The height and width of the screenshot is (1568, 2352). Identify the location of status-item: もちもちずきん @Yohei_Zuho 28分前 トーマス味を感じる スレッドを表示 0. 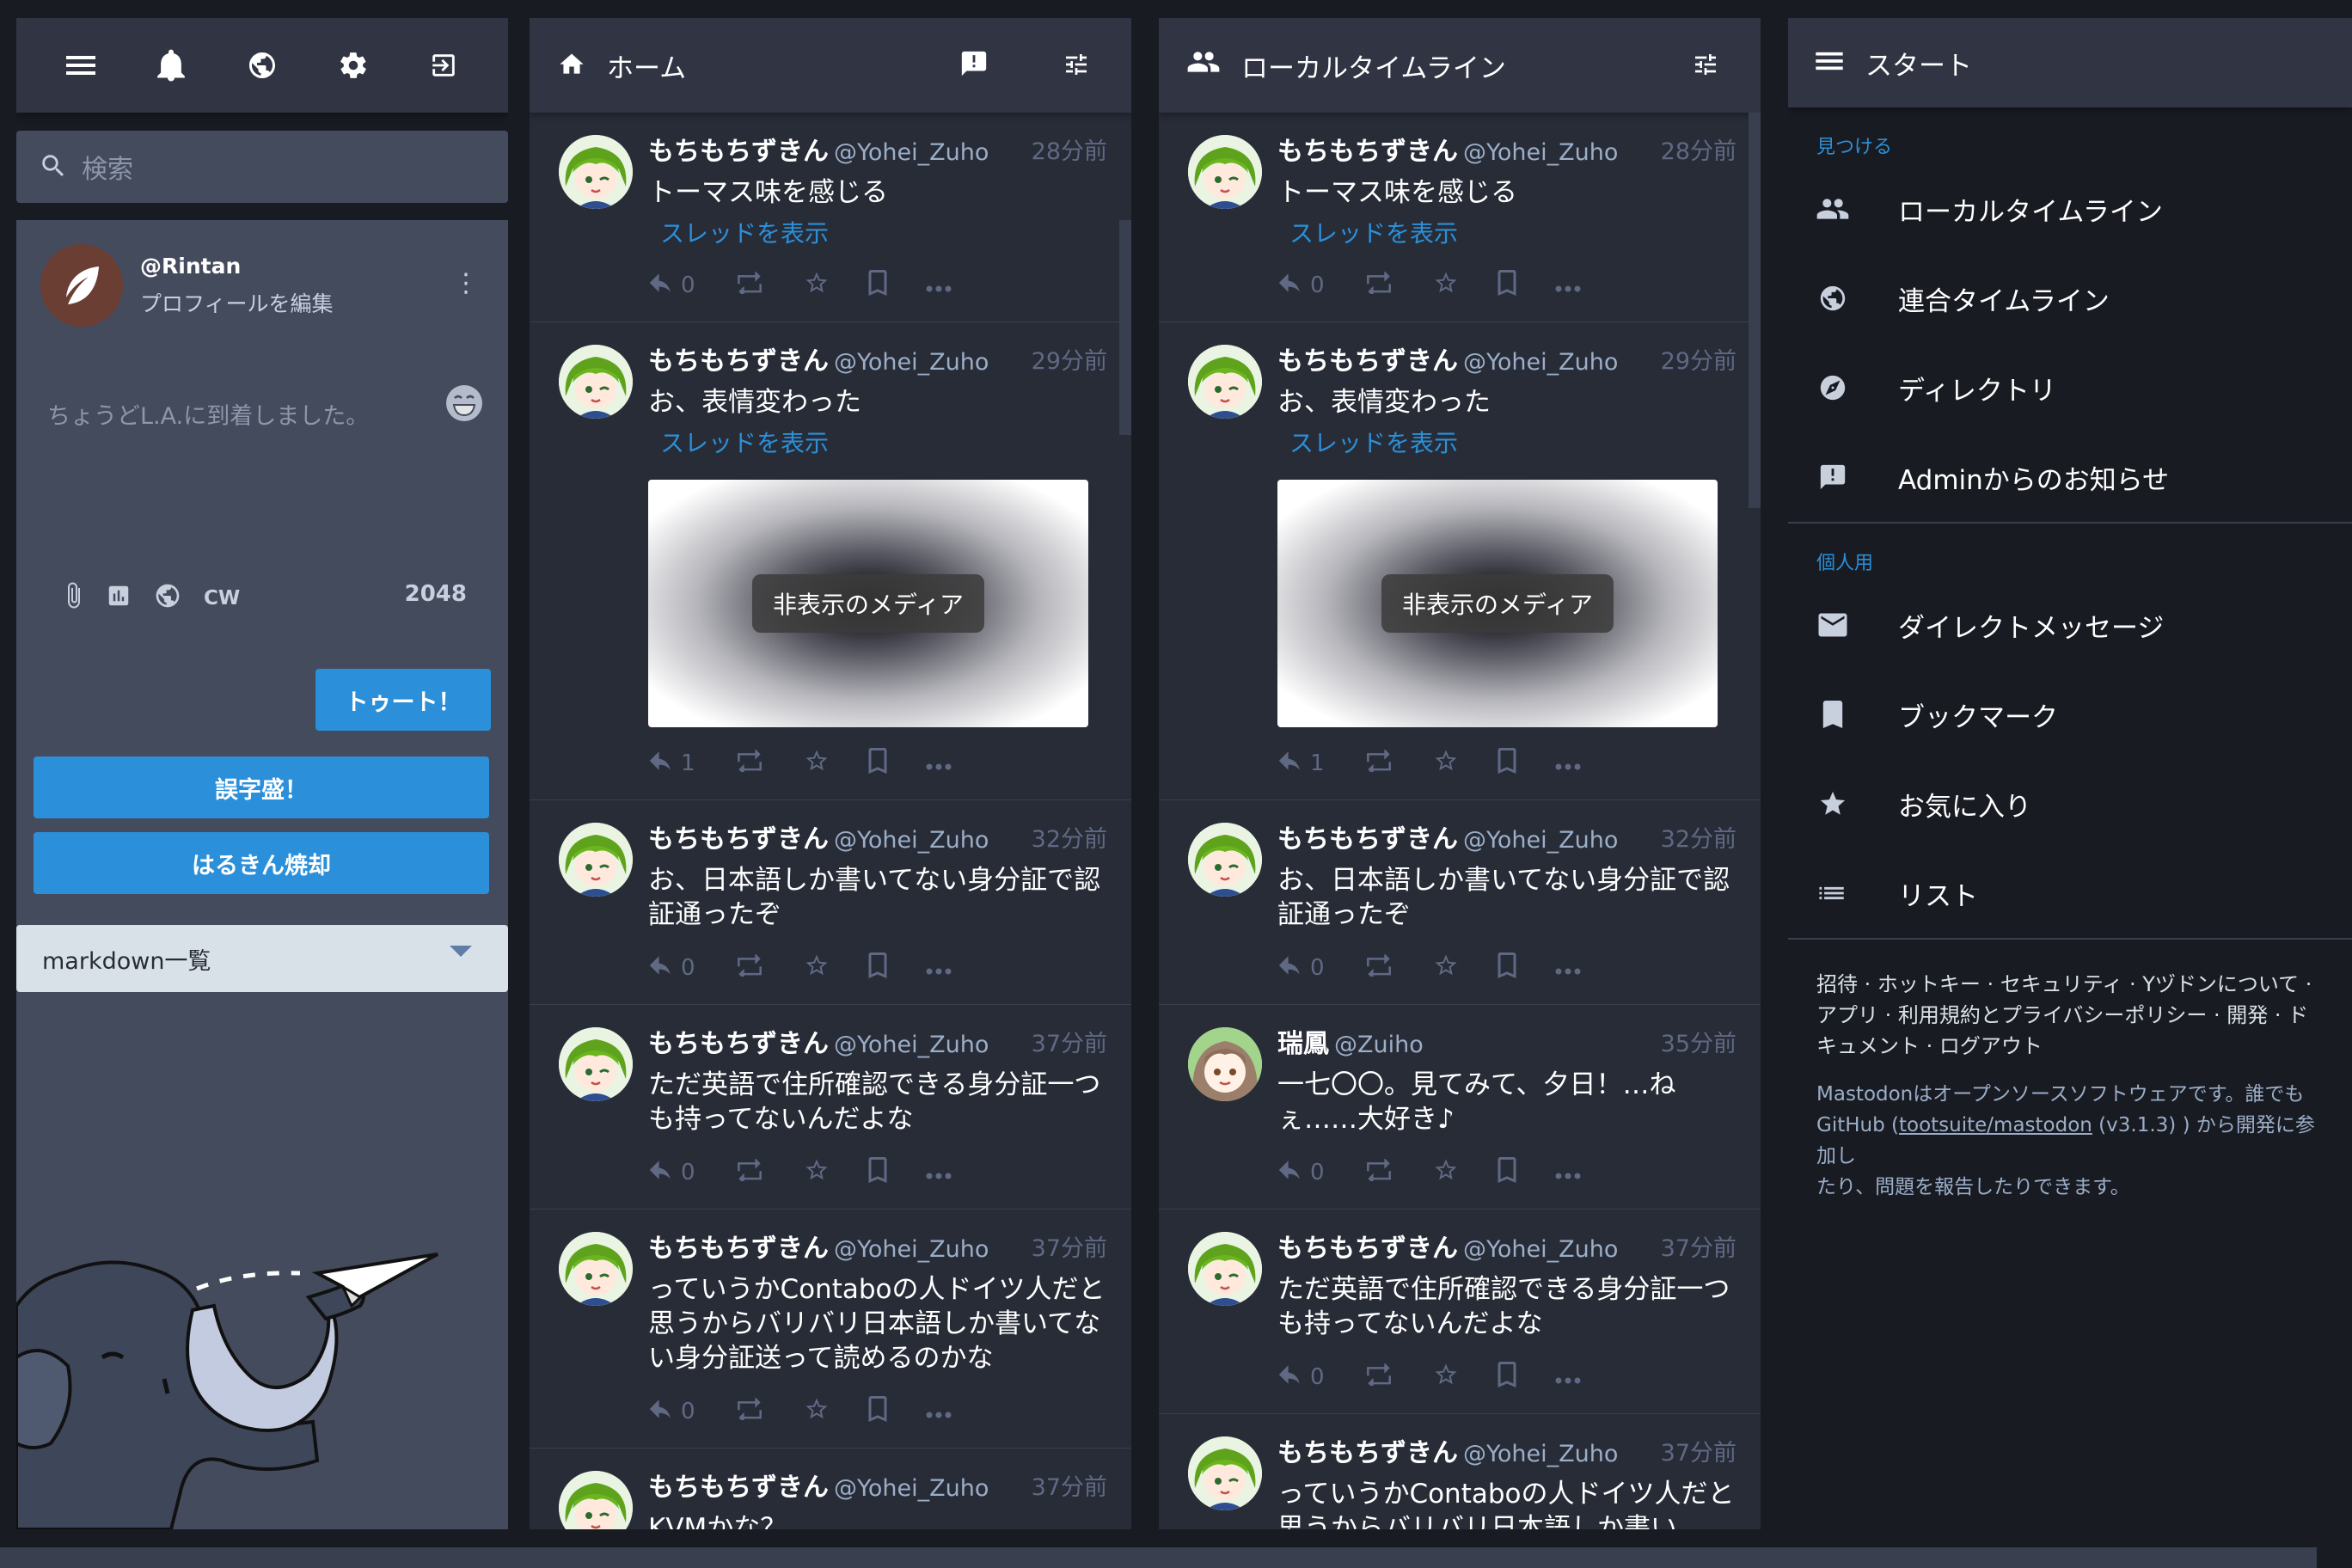
(830, 217).